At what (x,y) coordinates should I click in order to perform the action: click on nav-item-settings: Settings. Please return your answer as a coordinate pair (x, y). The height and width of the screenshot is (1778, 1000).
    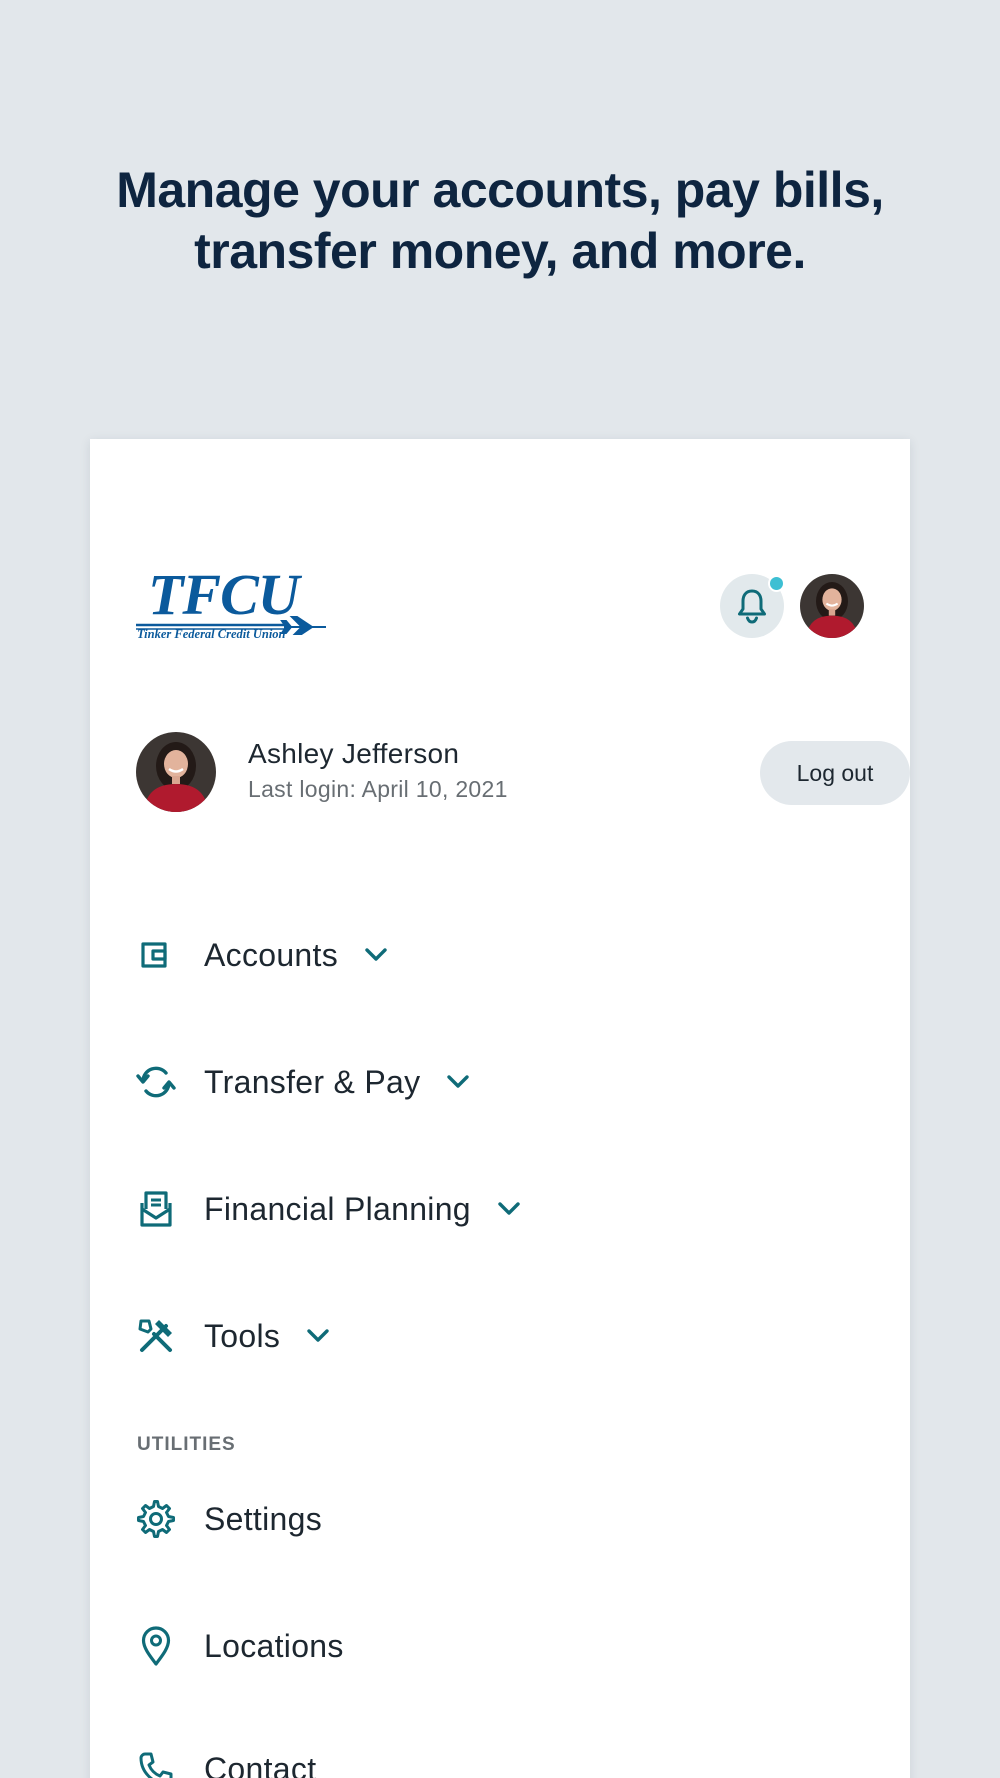
    Looking at the image, I should click on (436, 1519).